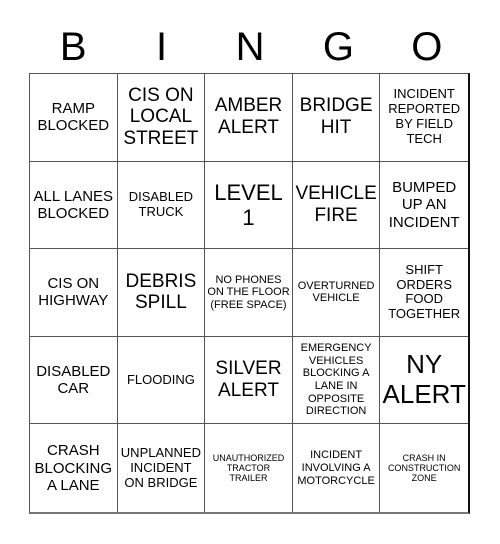 Image resolution: width=500 pixels, height=544 pixels. Describe the element at coordinates (74, 468) in the screenshot. I see `bingo-cell: CRASH BLOCKING A LANE` at that location.